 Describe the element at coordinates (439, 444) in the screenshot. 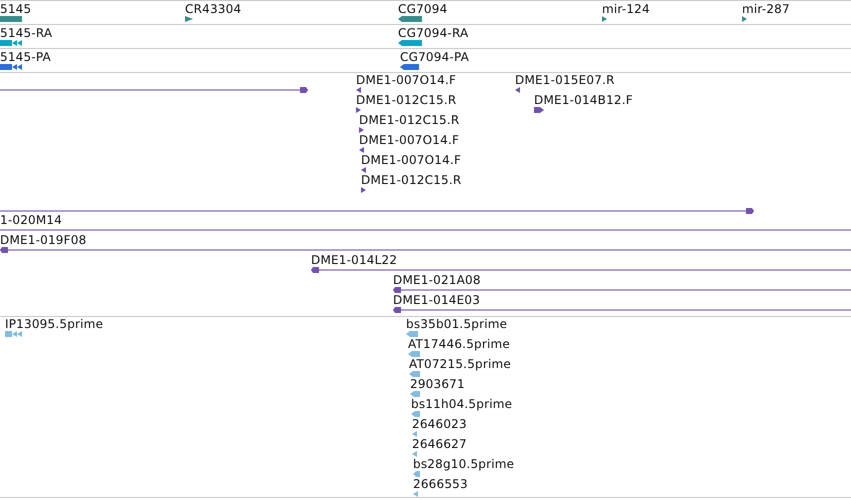

I see `feature-label: 2646627` at that location.